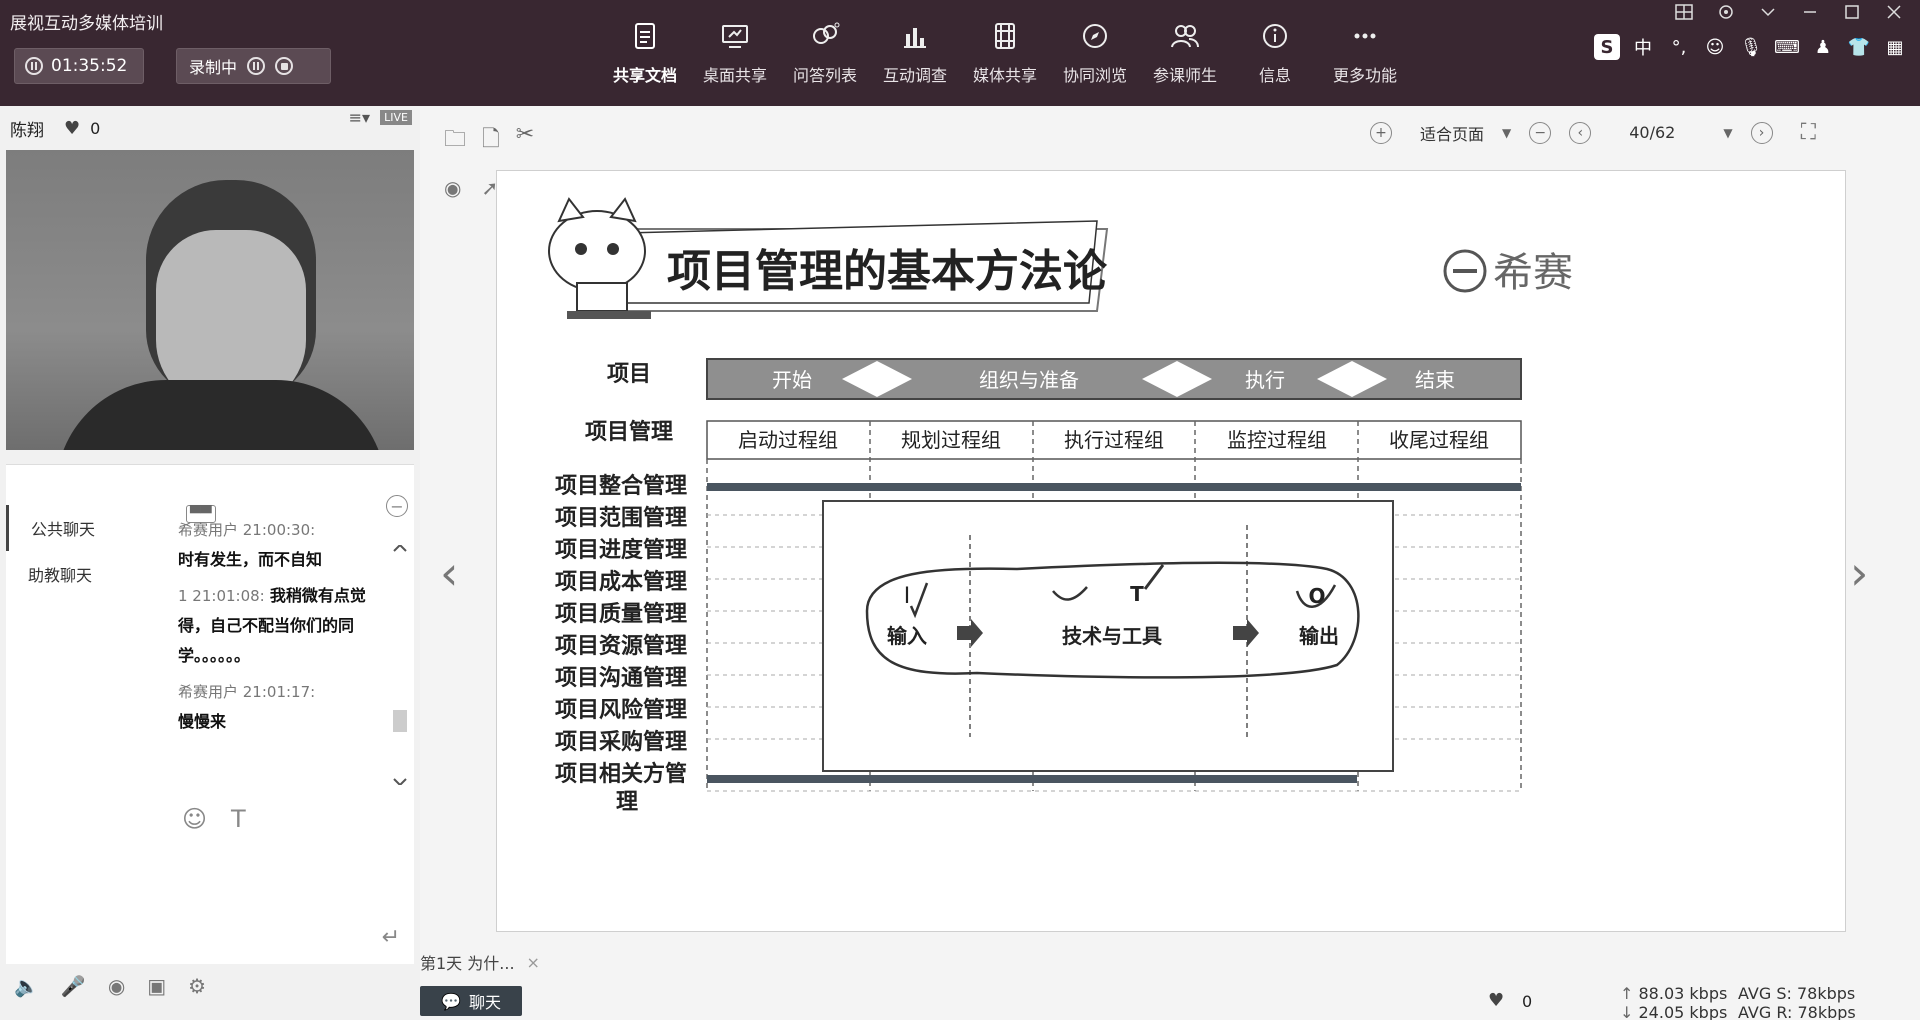 This screenshot has width=1920, height=1020. What do you see at coordinates (1185, 36) in the screenshot?
I see `users-icon` at bounding box center [1185, 36].